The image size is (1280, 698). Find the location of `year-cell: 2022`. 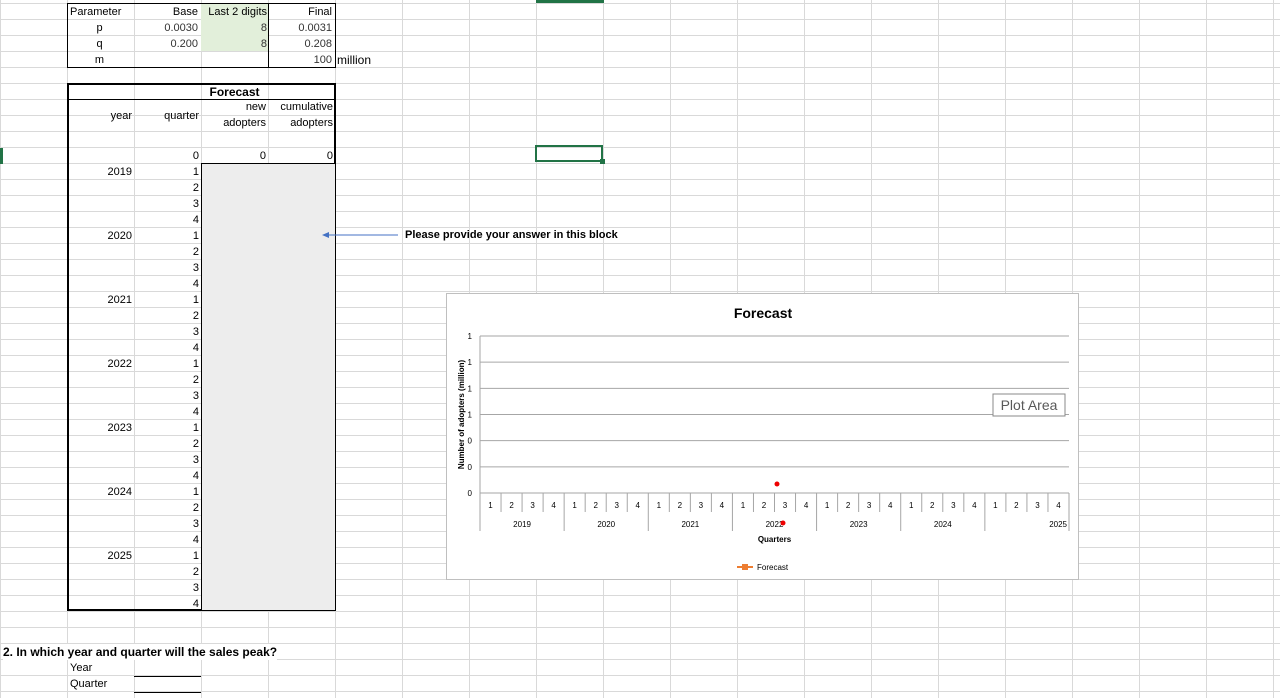

year-cell: 2022 is located at coordinates (119, 364).